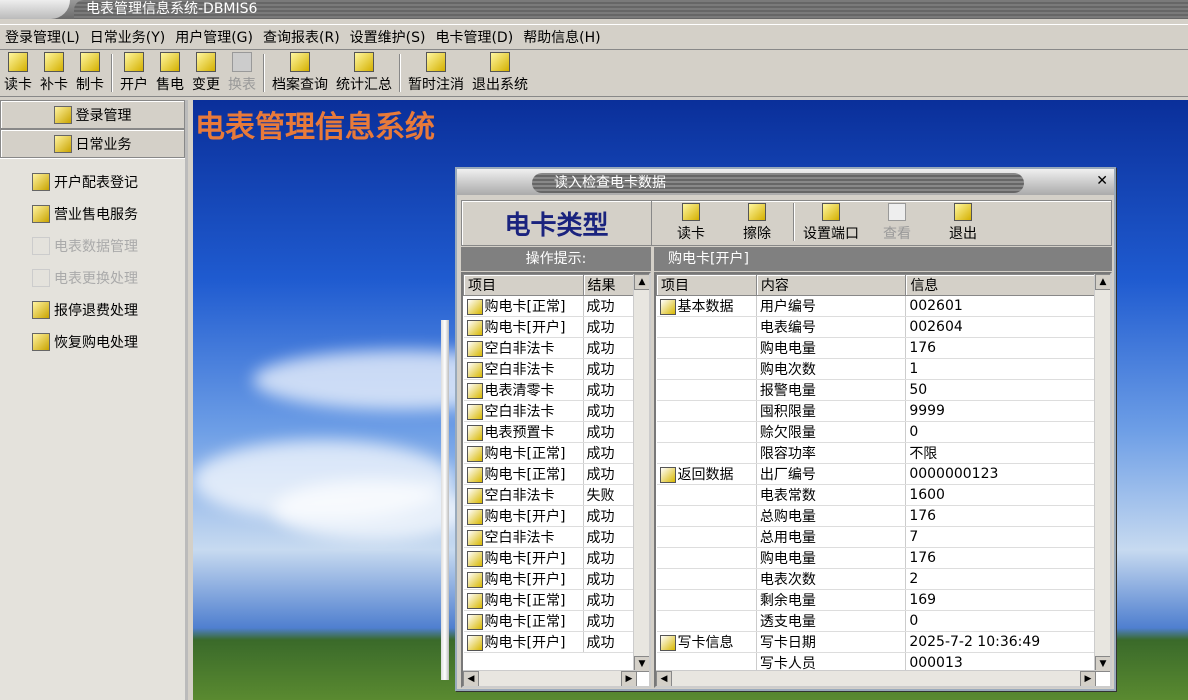  What do you see at coordinates (876, 579) in the screenshot?
I see `table-row: 电表次数 2` at bounding box center [876, 579].